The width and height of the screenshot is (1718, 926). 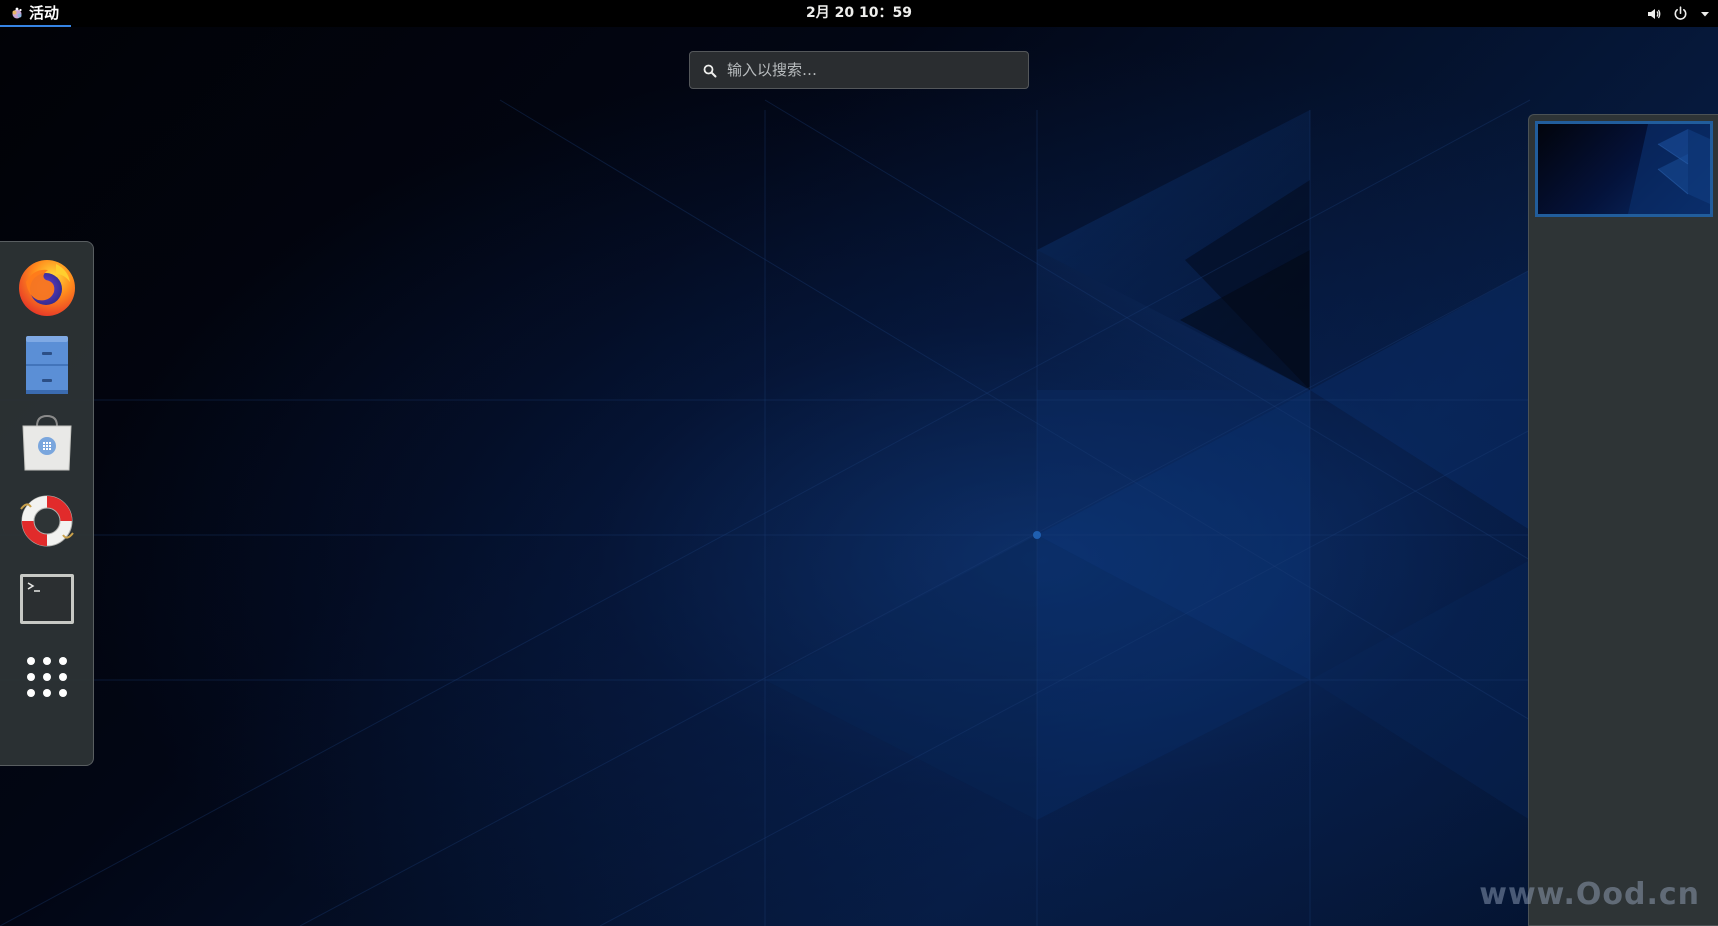 I want to click on workspace-wallpaper-preview, so click(x=1669, y=169).